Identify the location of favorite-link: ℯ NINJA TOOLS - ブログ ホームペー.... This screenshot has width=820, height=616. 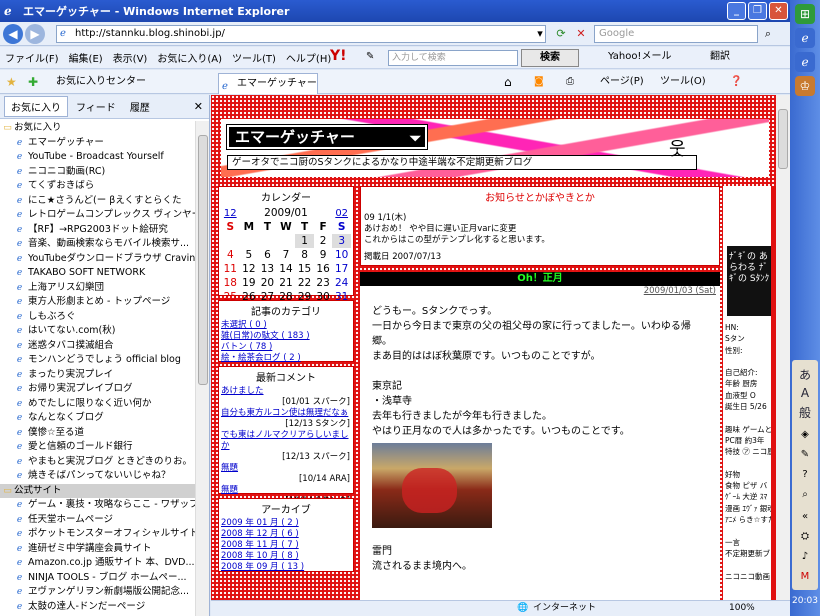
(98, 578).